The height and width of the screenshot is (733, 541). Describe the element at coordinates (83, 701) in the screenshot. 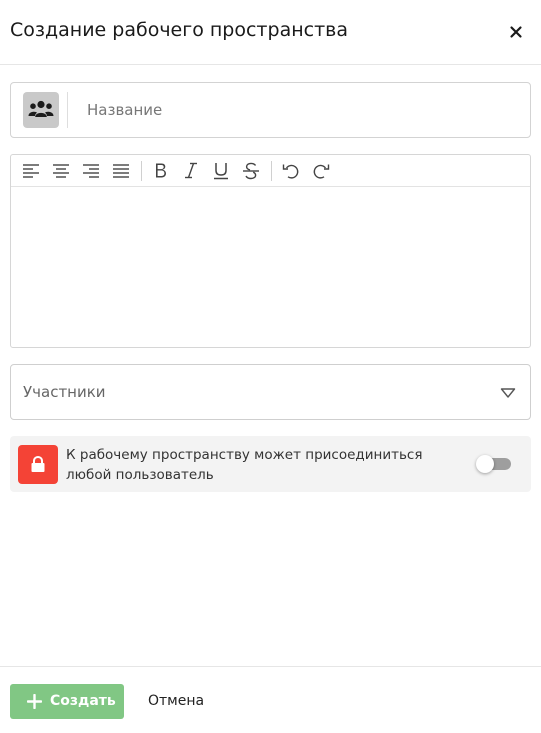

I see `create-button-label: Создать` at that location.